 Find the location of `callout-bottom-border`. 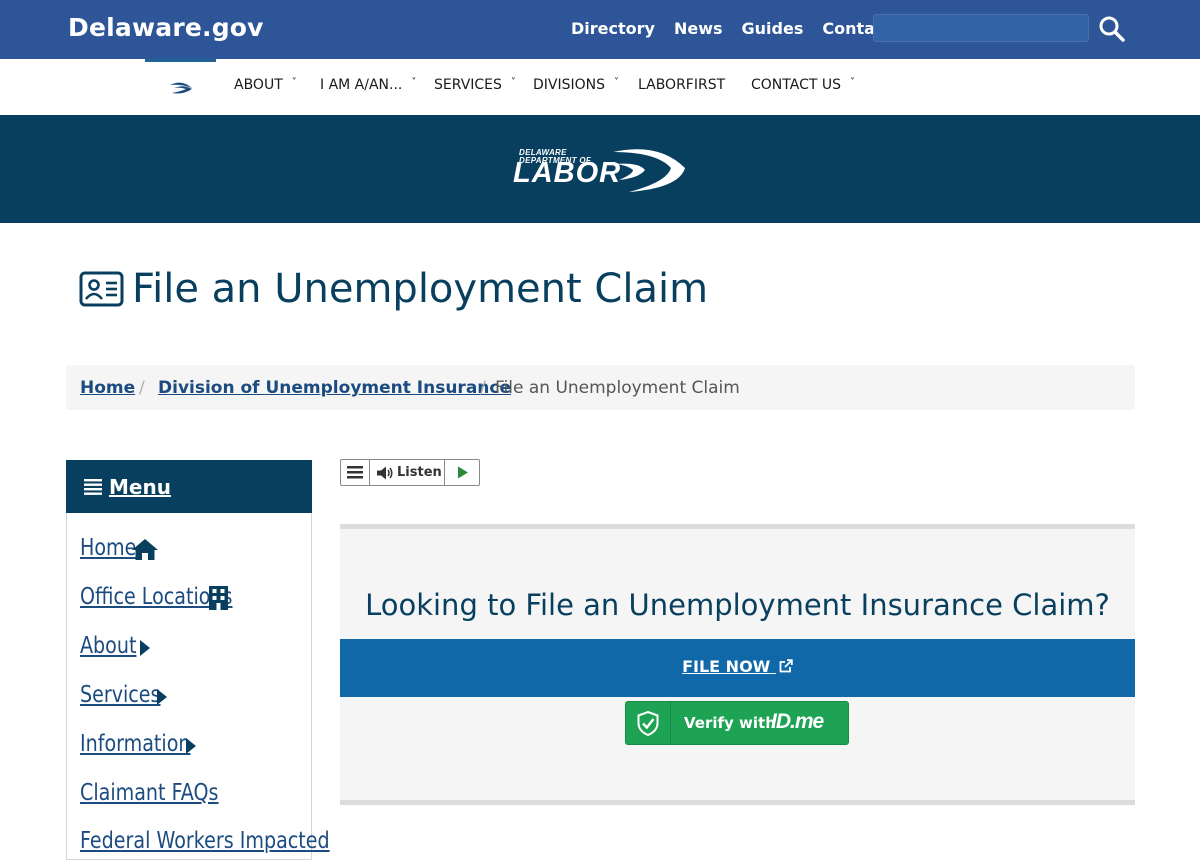

callout-bottom-border is located at coordinates (737, 802).